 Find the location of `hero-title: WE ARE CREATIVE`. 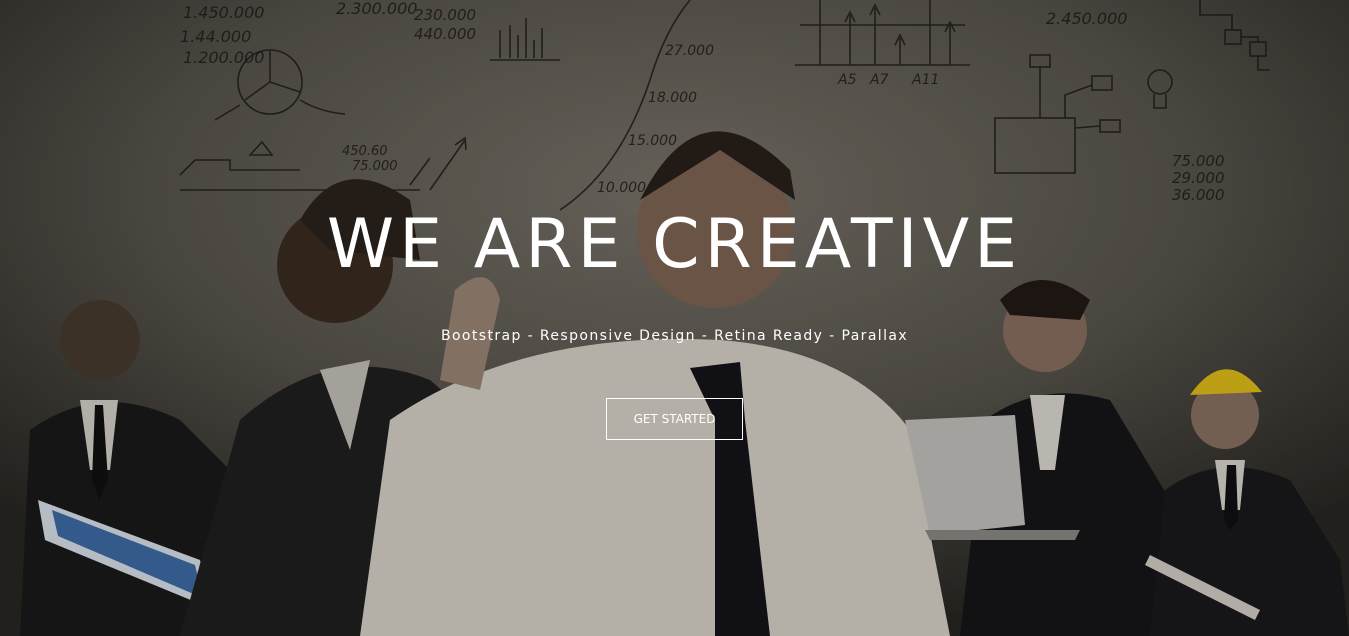

hero-title: WE ARE CREATIVE is located at coordinates (674, 244).